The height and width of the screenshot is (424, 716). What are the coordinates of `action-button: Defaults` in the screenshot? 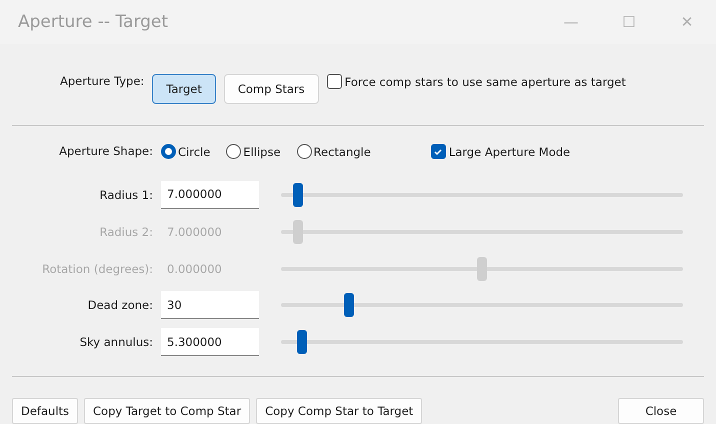 It's located at (45, 411).